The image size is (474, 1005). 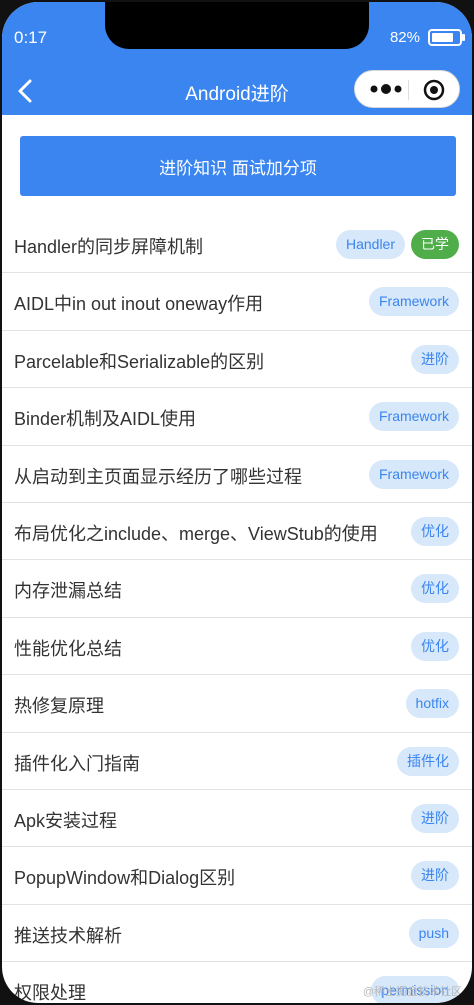 I want to click on advanced-knowledge-button: 进阶知识 面试加分项, so click(x=238, y=166).